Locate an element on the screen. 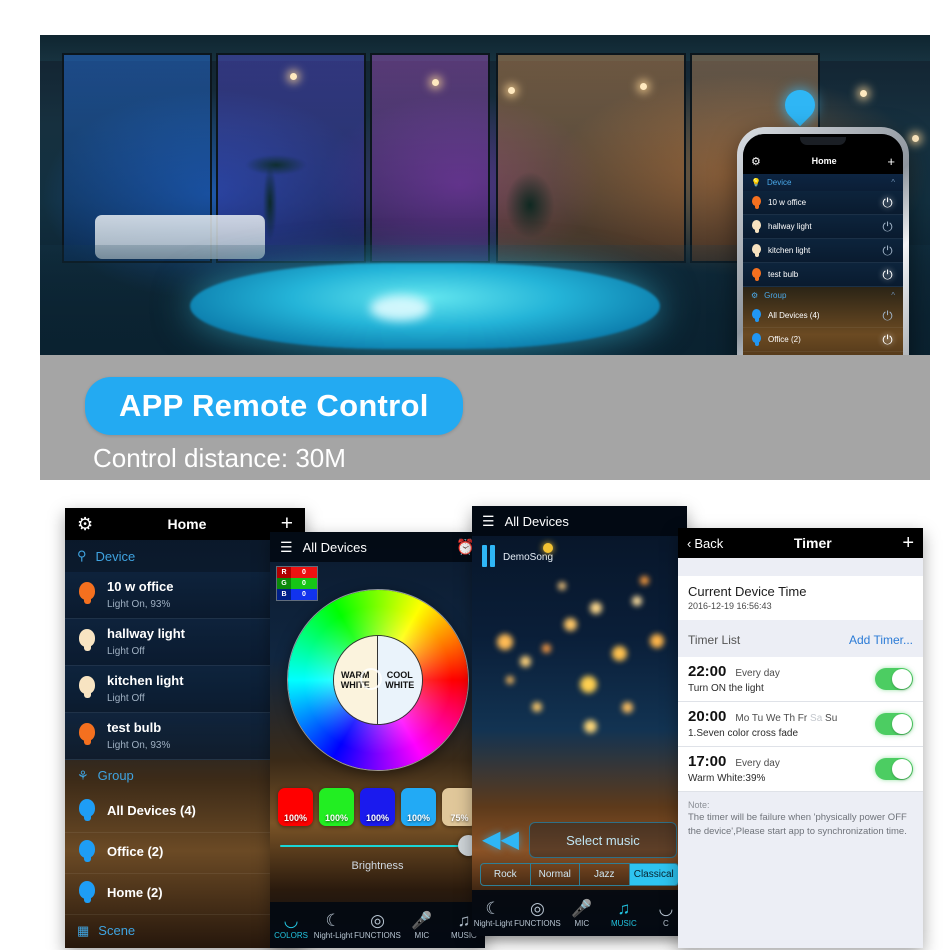 The height and width of the screenshot is (950, 950). home-title: Home is located at coordinates (187, 524).